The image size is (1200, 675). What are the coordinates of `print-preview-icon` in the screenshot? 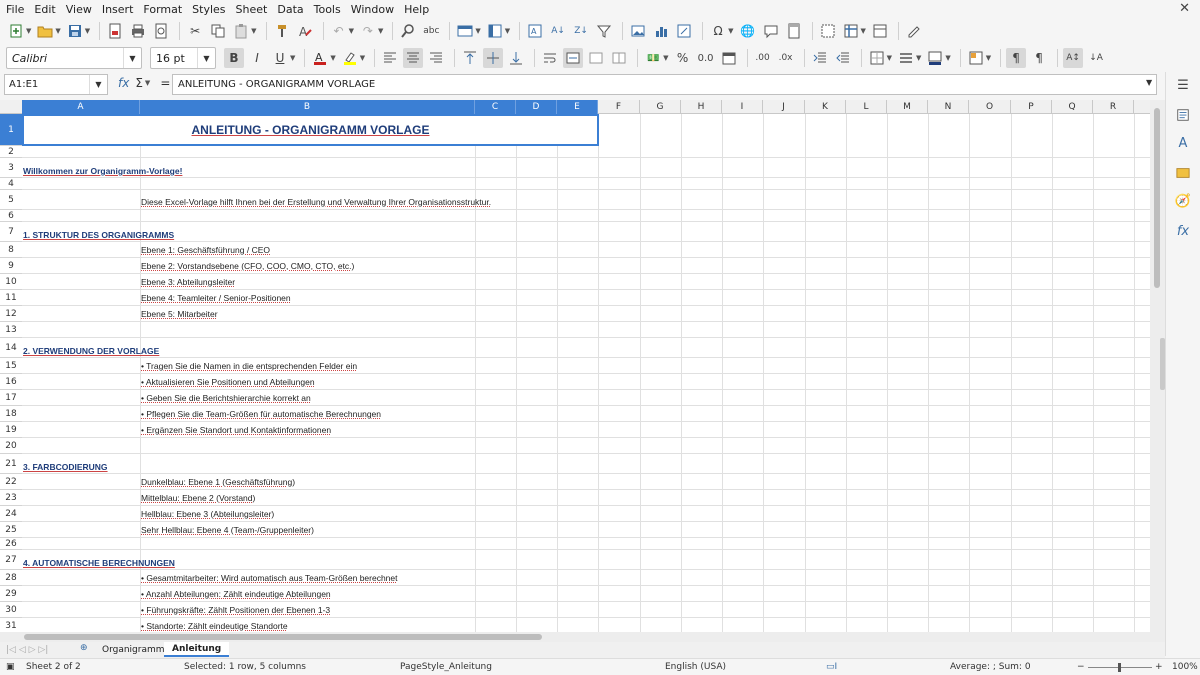 It's located at (161, 31).